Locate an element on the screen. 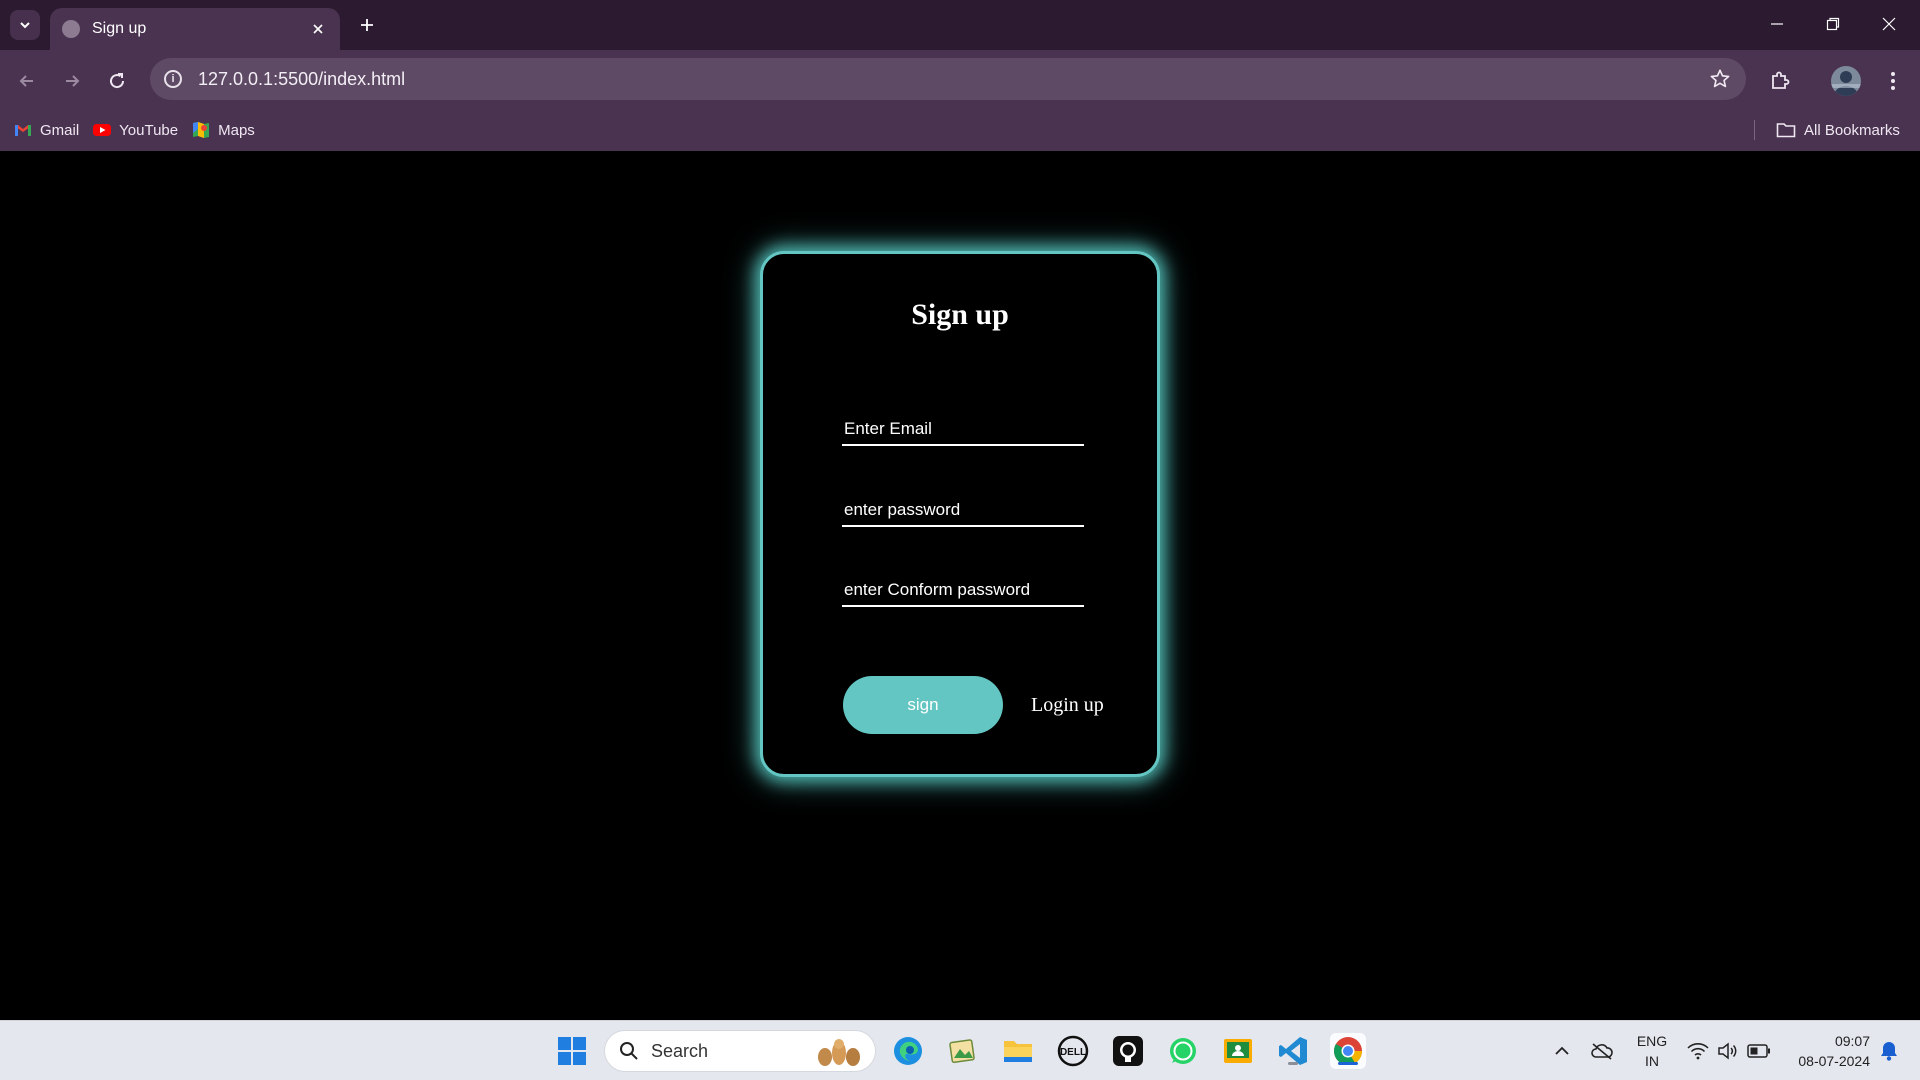  taskbar-whatsapp is located at coordinates (1183, 1051).